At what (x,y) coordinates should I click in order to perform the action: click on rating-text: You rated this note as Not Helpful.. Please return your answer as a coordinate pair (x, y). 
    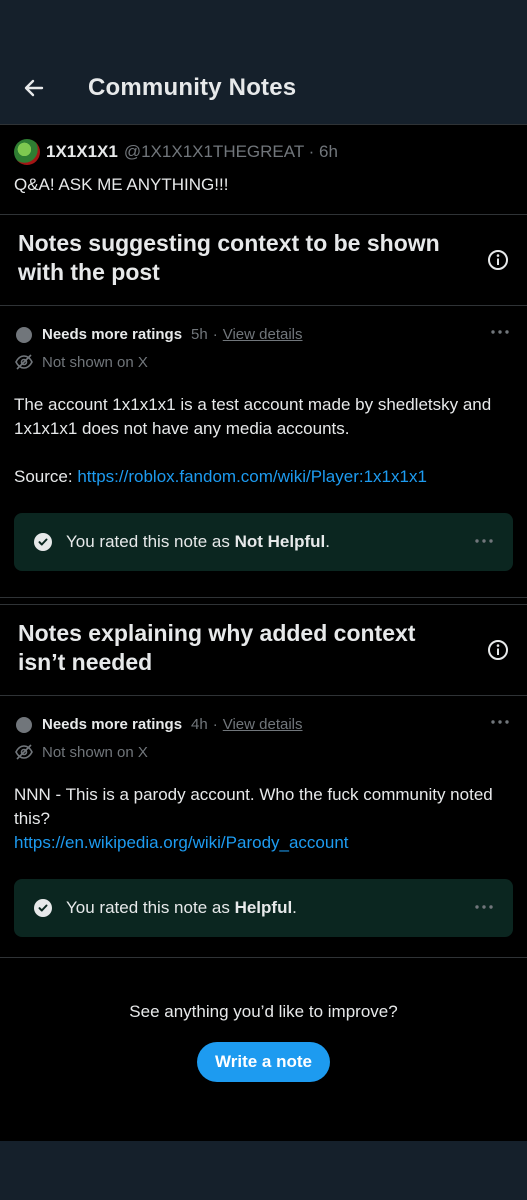
    Looking at the image, I should click on (198, 541).